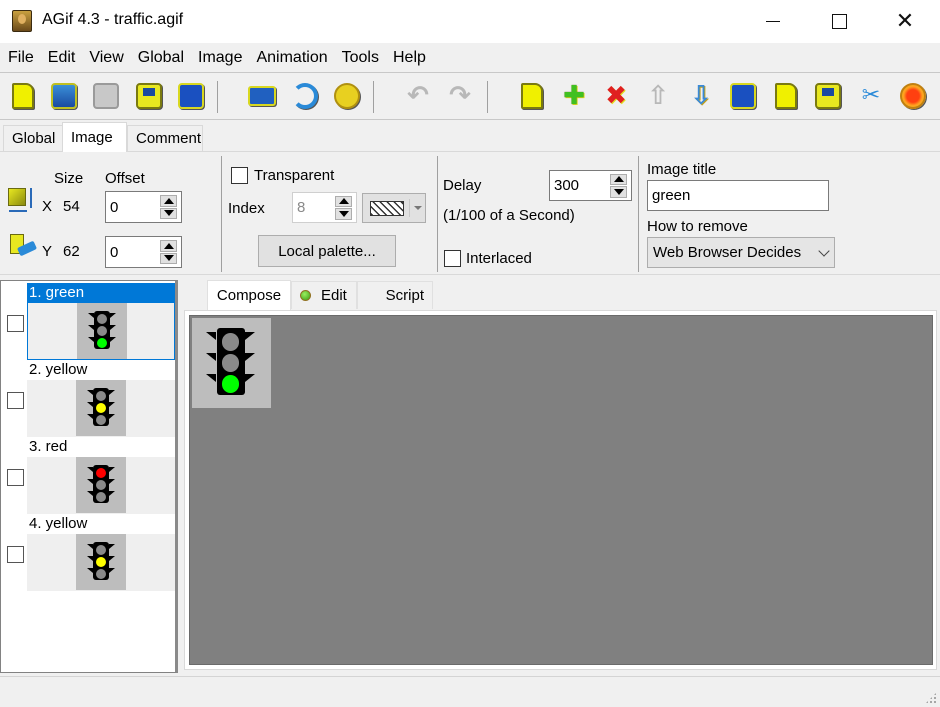 The width and height of the screenshot is (940, 707). Describe the element at coordinates (301, 207) in the screenshot. I see `index-value: 8` at that location.